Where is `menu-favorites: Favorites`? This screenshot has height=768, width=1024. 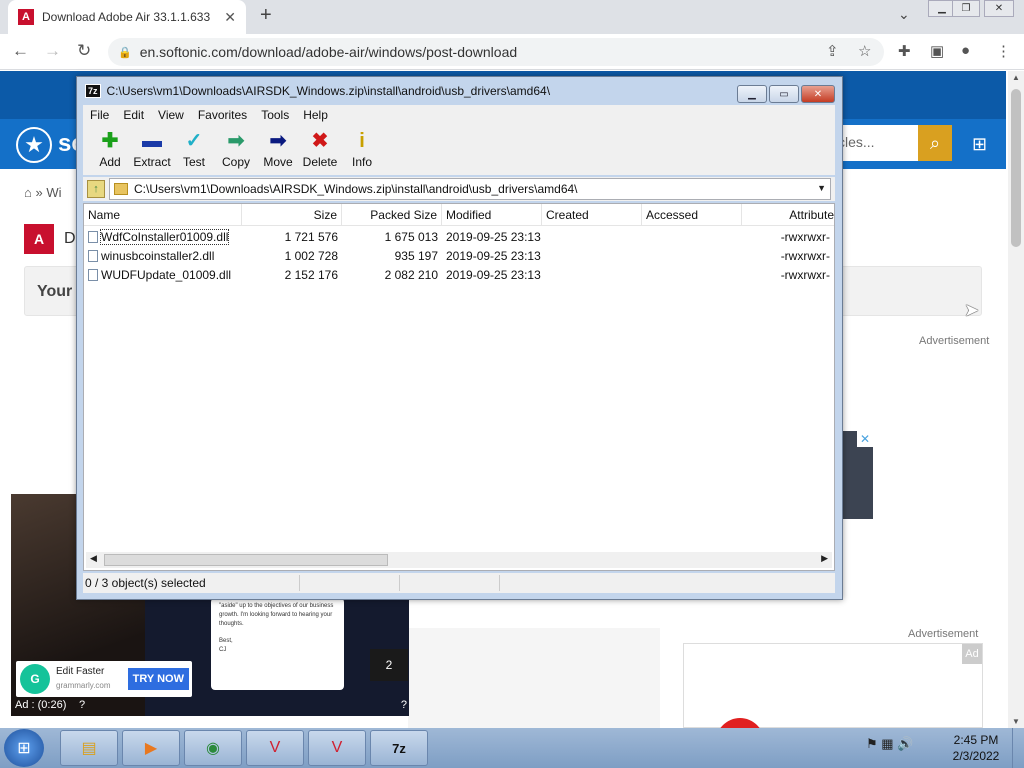
menu-favorites: Favorites is located at coordinates (222, 115).